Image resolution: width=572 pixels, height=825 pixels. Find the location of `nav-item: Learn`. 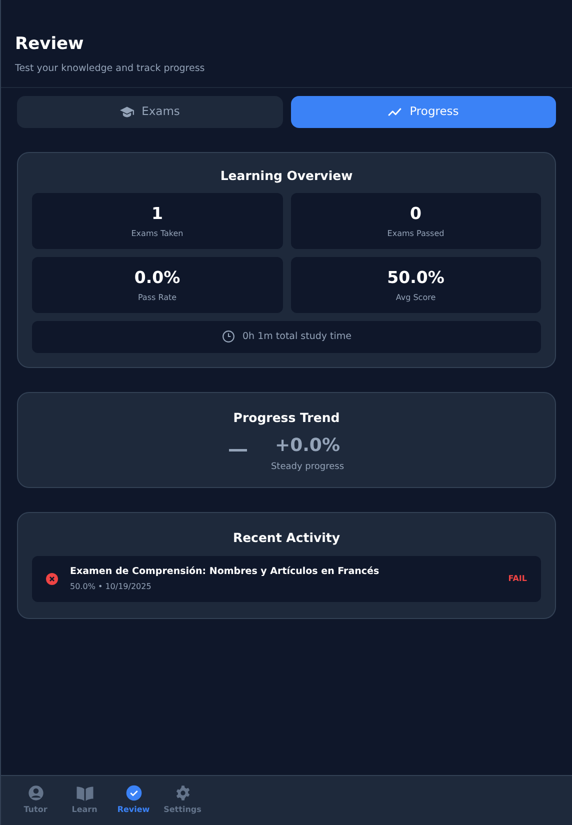

nav-item: Learn is located at coordinates (84, 800).